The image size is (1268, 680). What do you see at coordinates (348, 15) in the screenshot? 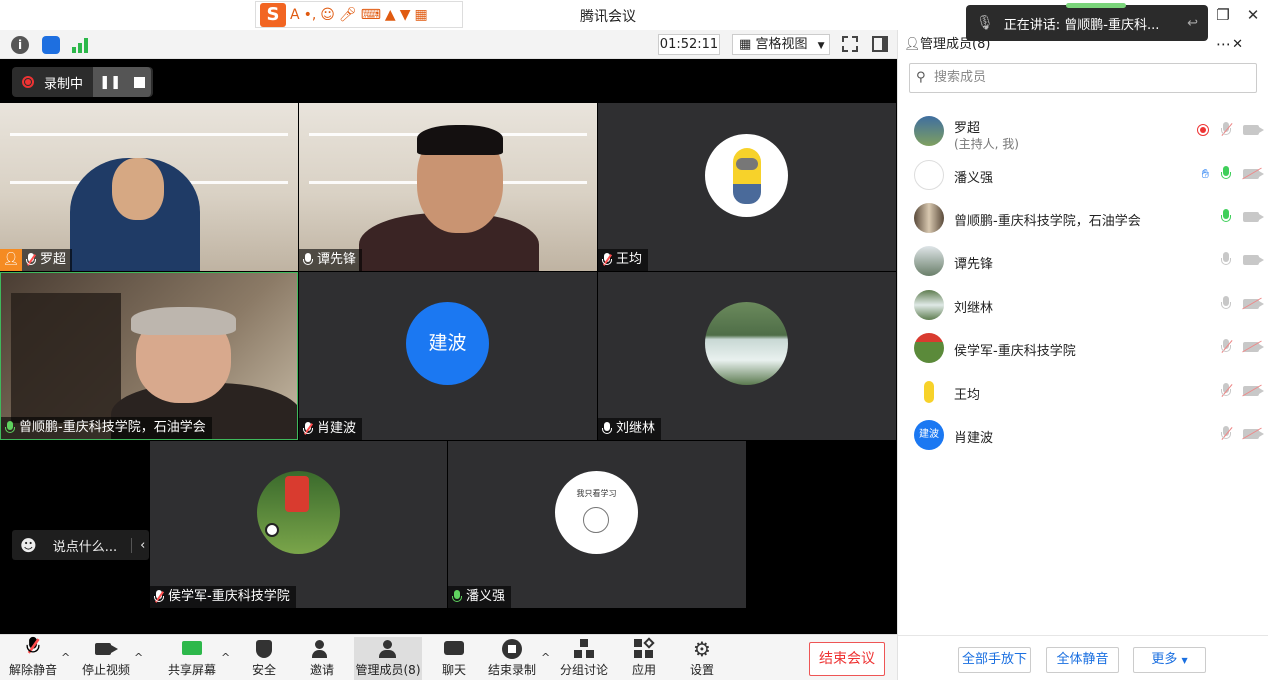
I see `ime-voice-icon: 🎤︎` at bounding box center [348, 15].